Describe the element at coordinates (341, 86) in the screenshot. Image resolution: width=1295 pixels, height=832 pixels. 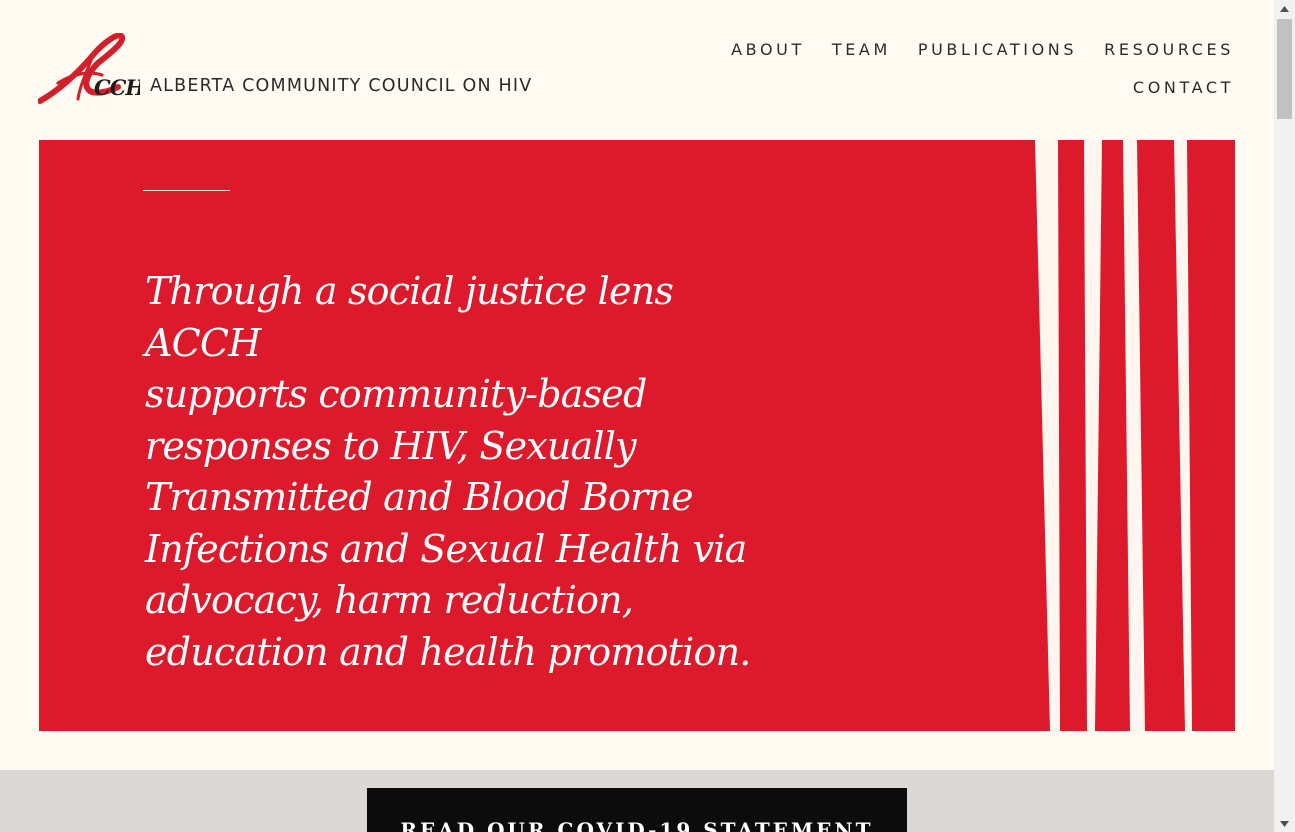
I see `org-name: ALBERTA COMMUNITY COUNCIL ON HIV` at that location.